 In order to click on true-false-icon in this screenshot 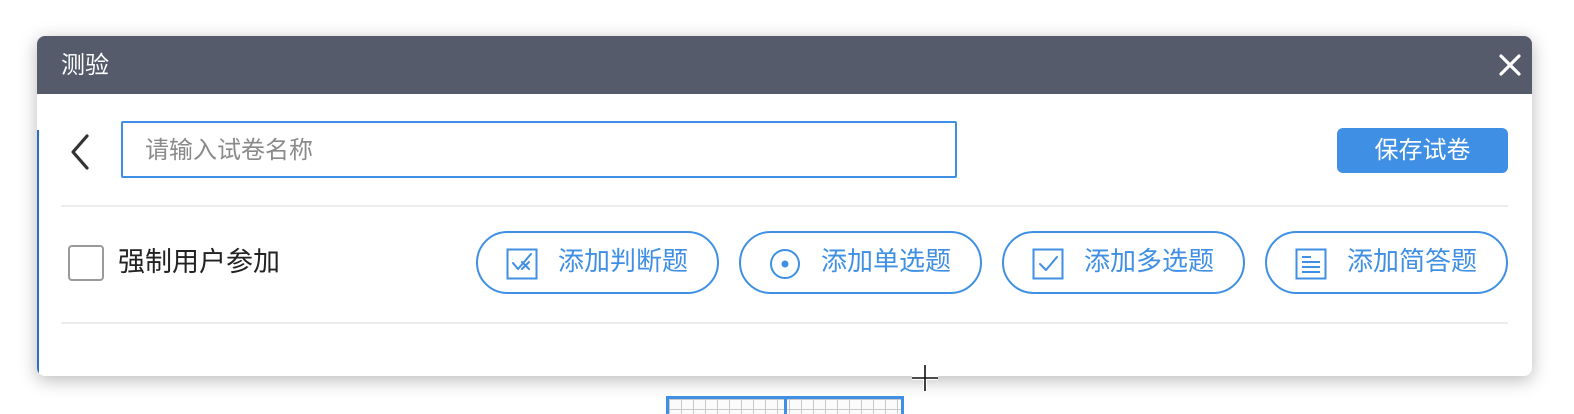, I will do `click(522, 264)`.